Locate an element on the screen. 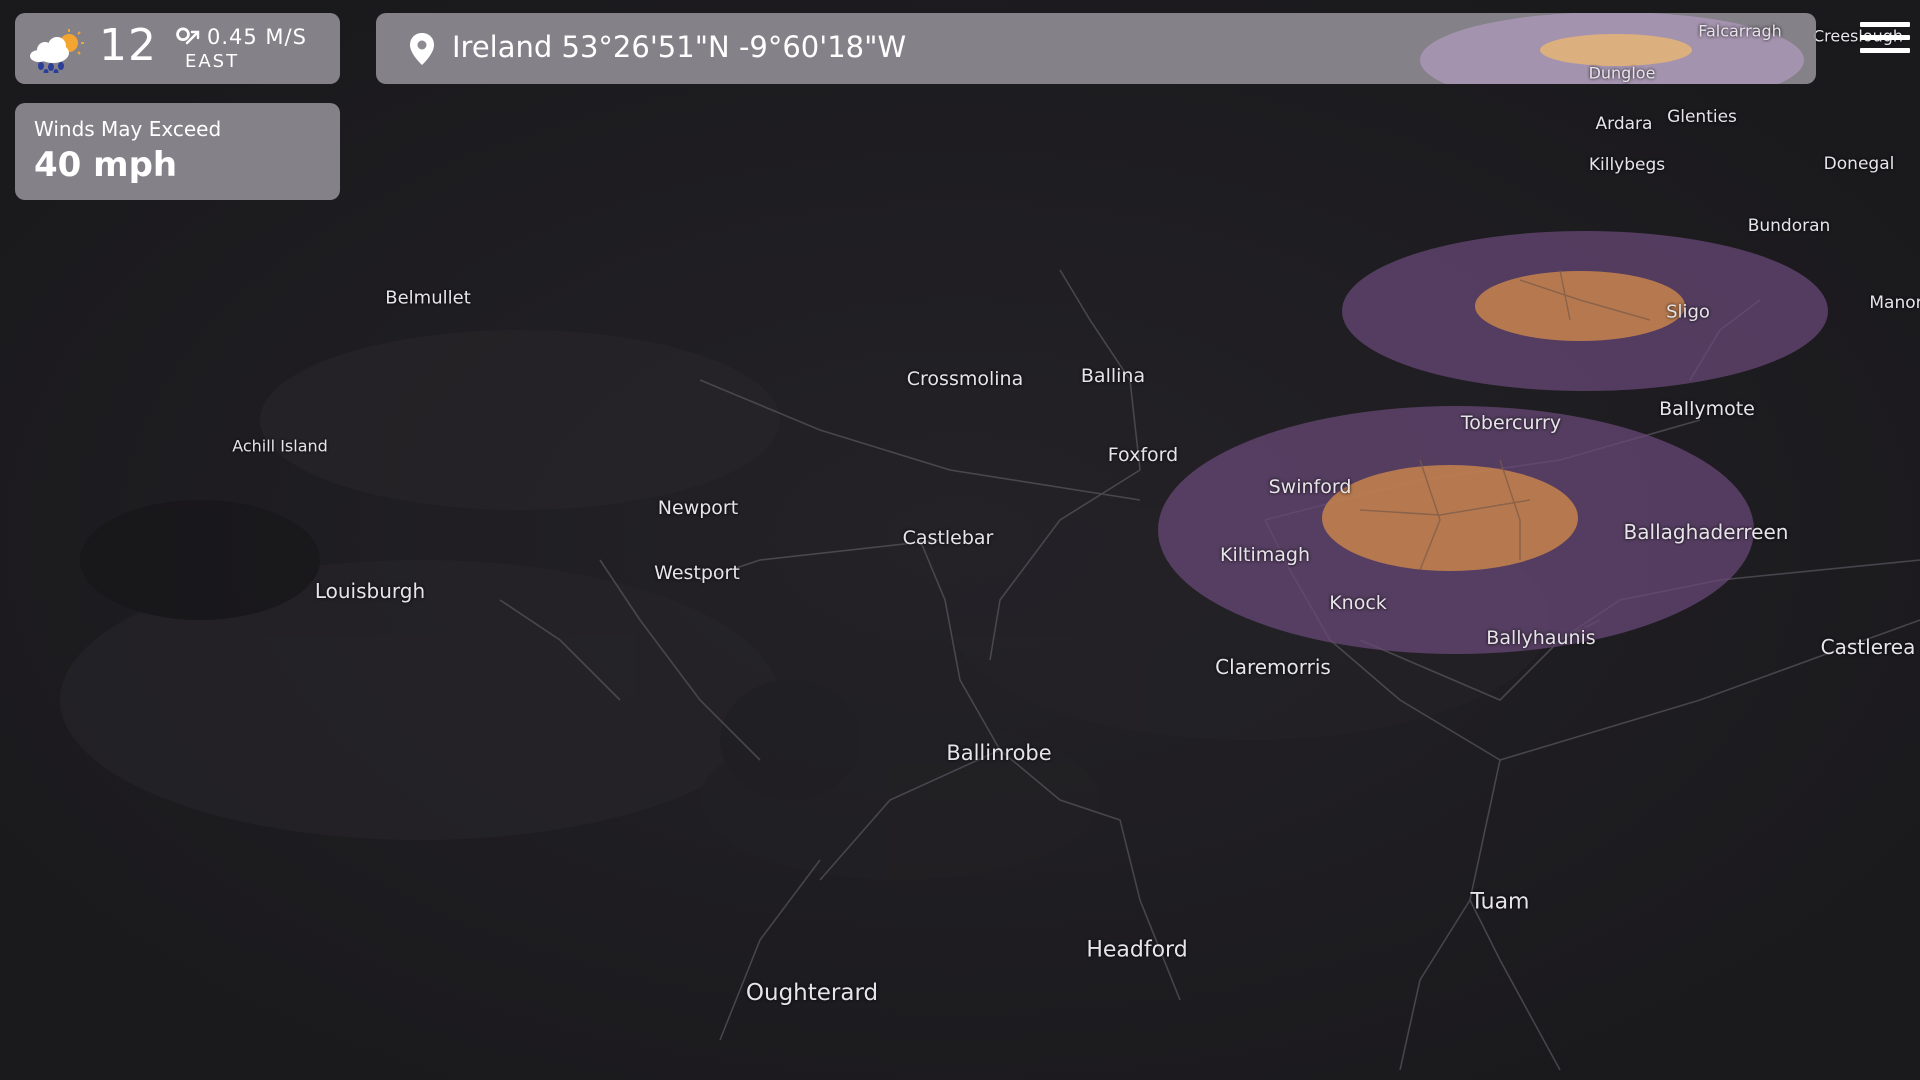  place-label-dungloe: Dungloe is located at coordinates (1622, 73).